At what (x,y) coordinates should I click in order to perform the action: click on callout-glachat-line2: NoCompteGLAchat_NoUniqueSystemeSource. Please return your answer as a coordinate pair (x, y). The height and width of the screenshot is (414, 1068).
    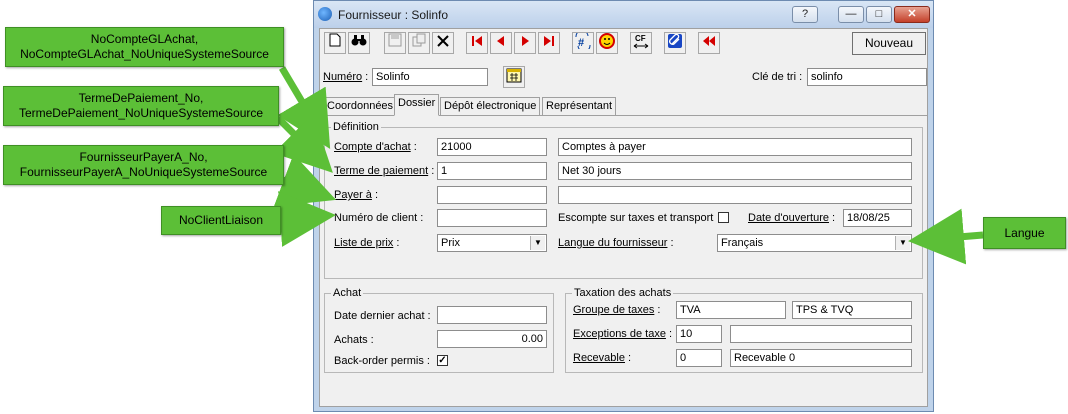
    Looking at the image, I should click on (144, 54).